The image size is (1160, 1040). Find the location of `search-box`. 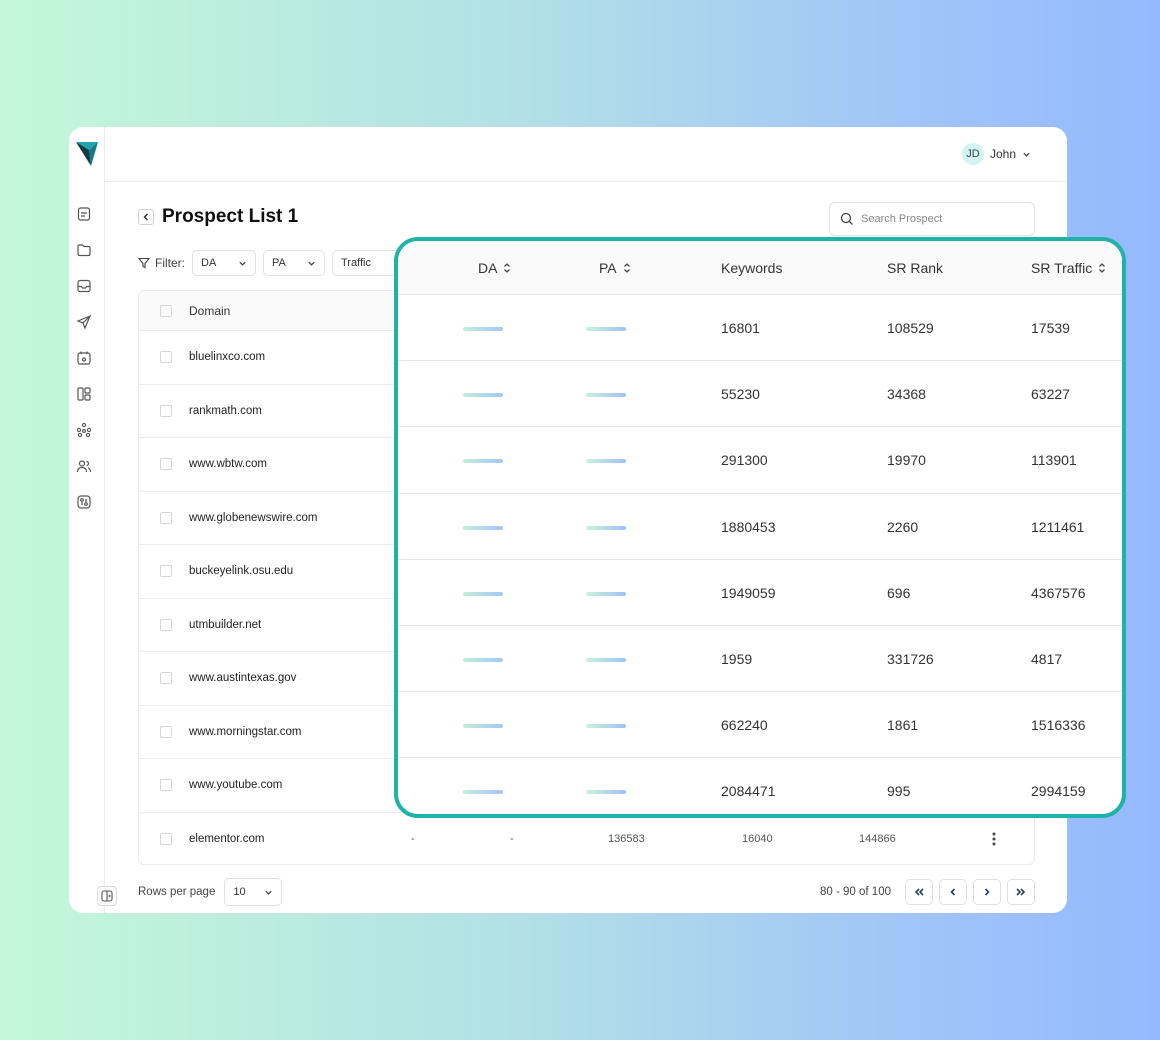

search-box is located at coordinates (932, 219).